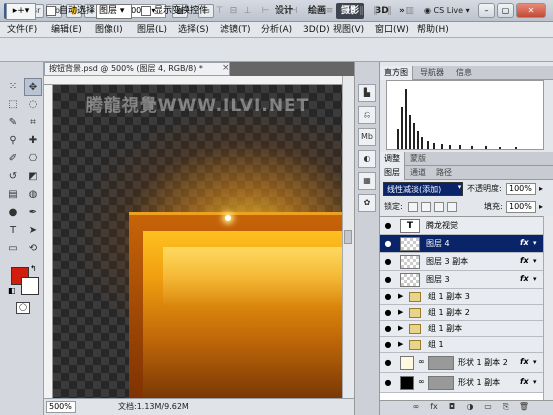  What do you see at coordinates (505, 10) in the screenshot?
I see `restore-button: ▢` at bounding box center [505, 10].